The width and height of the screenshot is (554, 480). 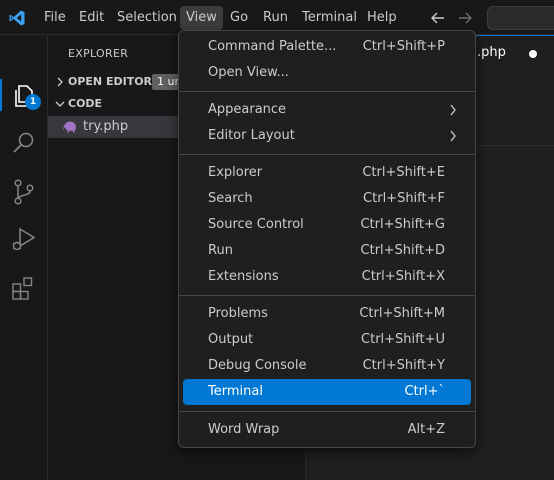 What do you see at coordinates (239, 18) in the screenshot?
I see `menu-go: Go` at bounding box center [239, 18].